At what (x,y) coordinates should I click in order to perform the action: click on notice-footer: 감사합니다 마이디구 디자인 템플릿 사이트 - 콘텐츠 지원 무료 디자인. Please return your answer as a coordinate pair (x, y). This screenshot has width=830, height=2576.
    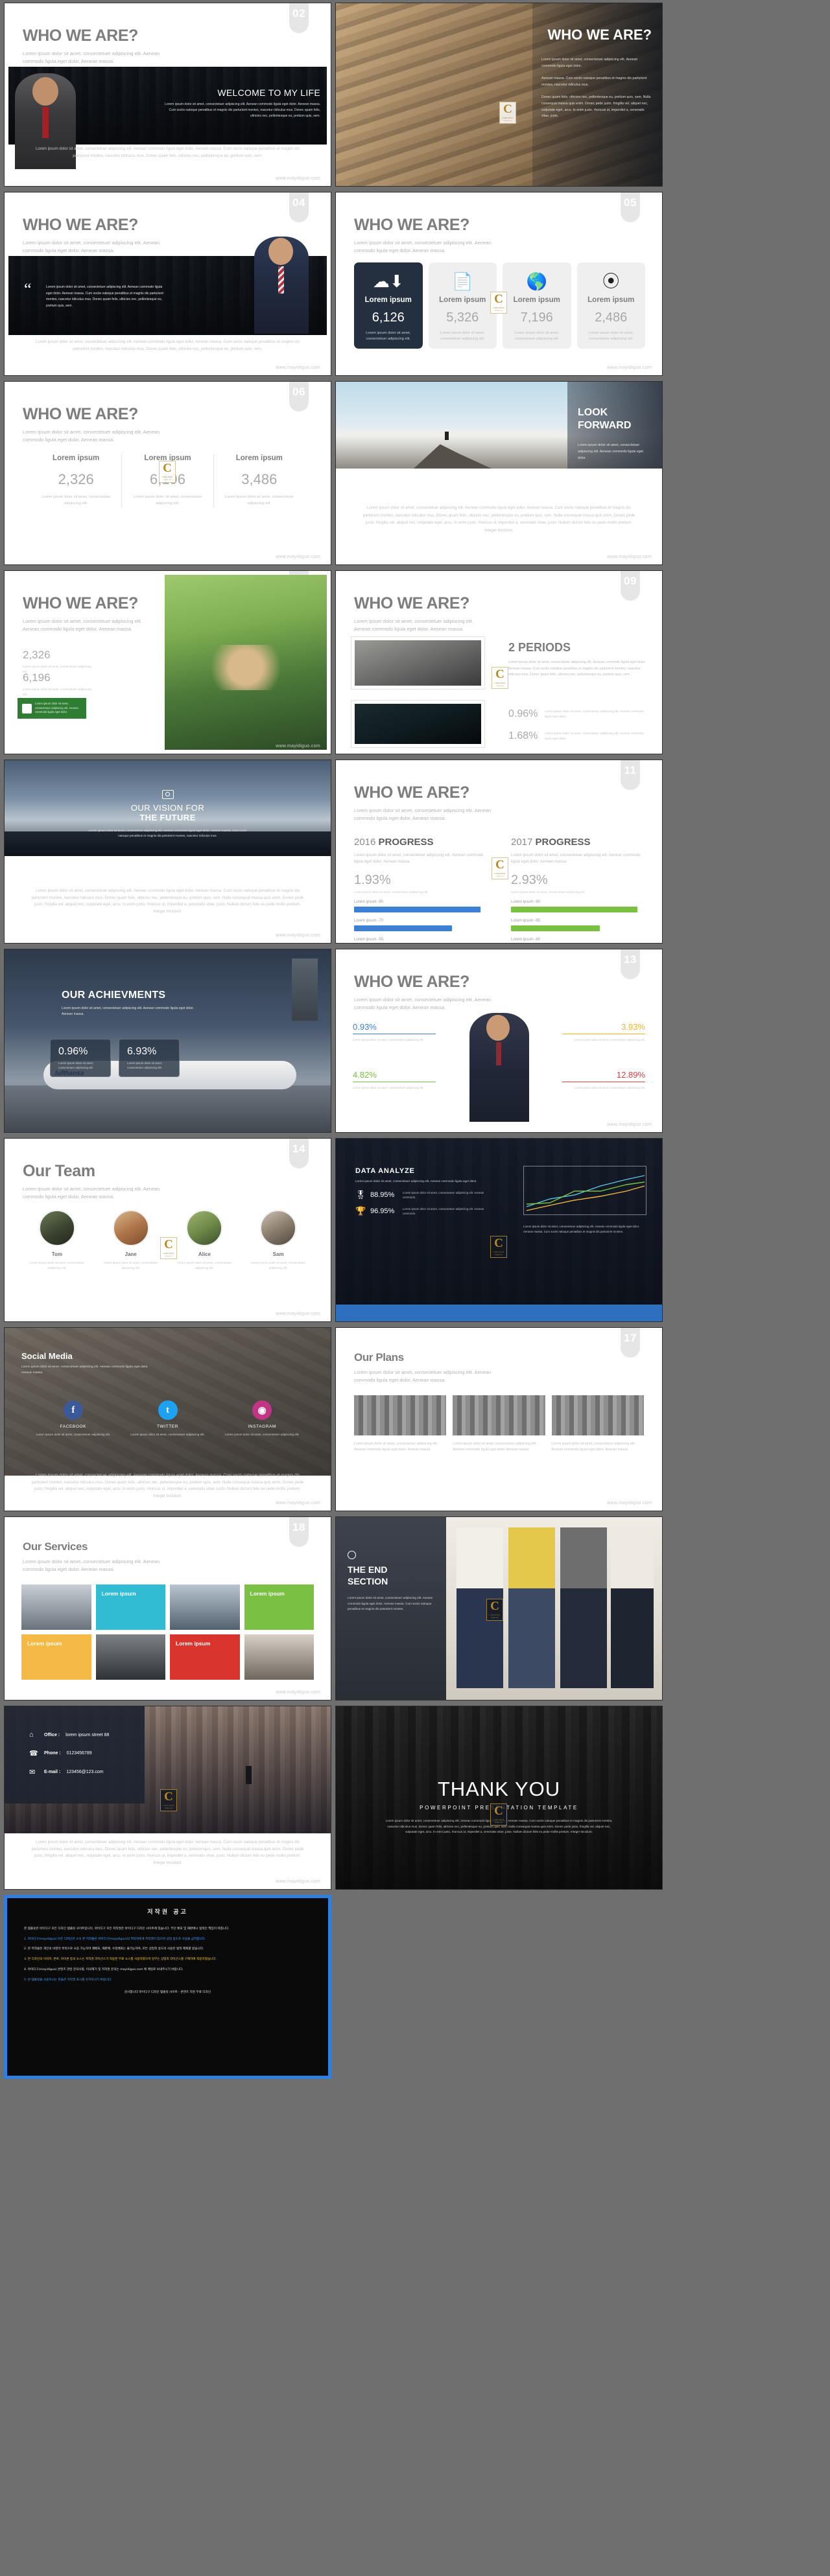
    Looking at the image, I should click on (168, 1993).